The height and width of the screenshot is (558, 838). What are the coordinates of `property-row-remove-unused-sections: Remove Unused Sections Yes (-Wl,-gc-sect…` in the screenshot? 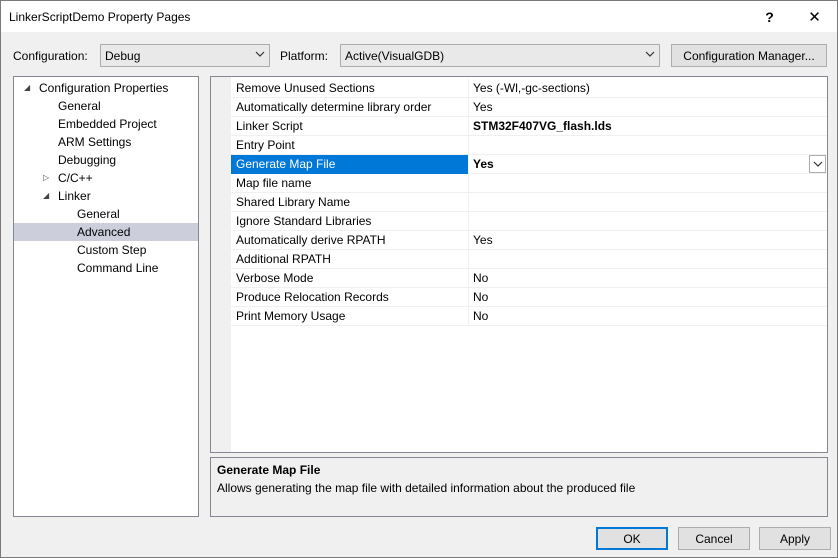 It's located at (529, 88).